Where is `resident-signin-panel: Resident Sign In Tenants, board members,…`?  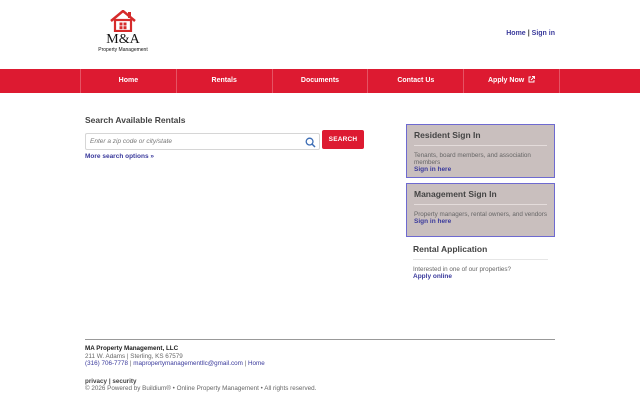 resident-signin-panel: Resident Sign In Tenants, board members,… is located at coordinates (480, 151).